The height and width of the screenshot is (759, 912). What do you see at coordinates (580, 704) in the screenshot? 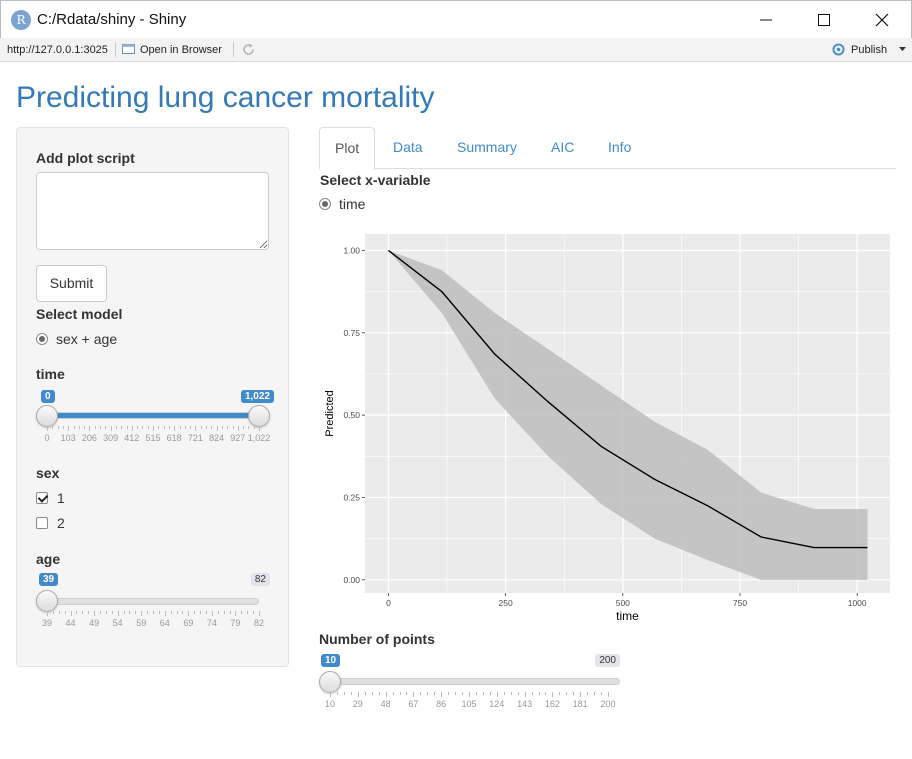
I see `slider-tick-label: 181` at bounding box center [580, 704].